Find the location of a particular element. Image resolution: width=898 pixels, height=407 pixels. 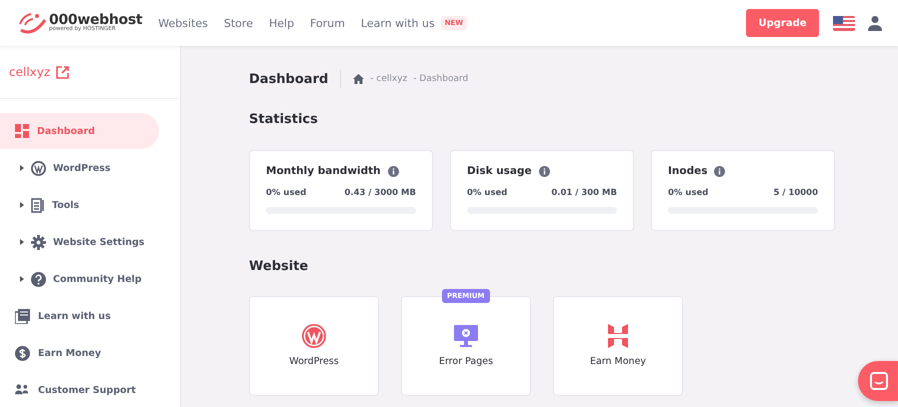

section-heading: Statistics is located at coordinates (284, 120).